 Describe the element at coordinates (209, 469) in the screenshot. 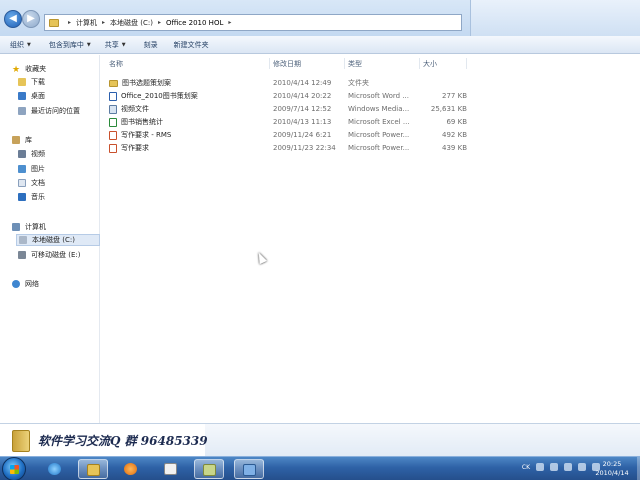

I see `taskbar-notes` at that location.